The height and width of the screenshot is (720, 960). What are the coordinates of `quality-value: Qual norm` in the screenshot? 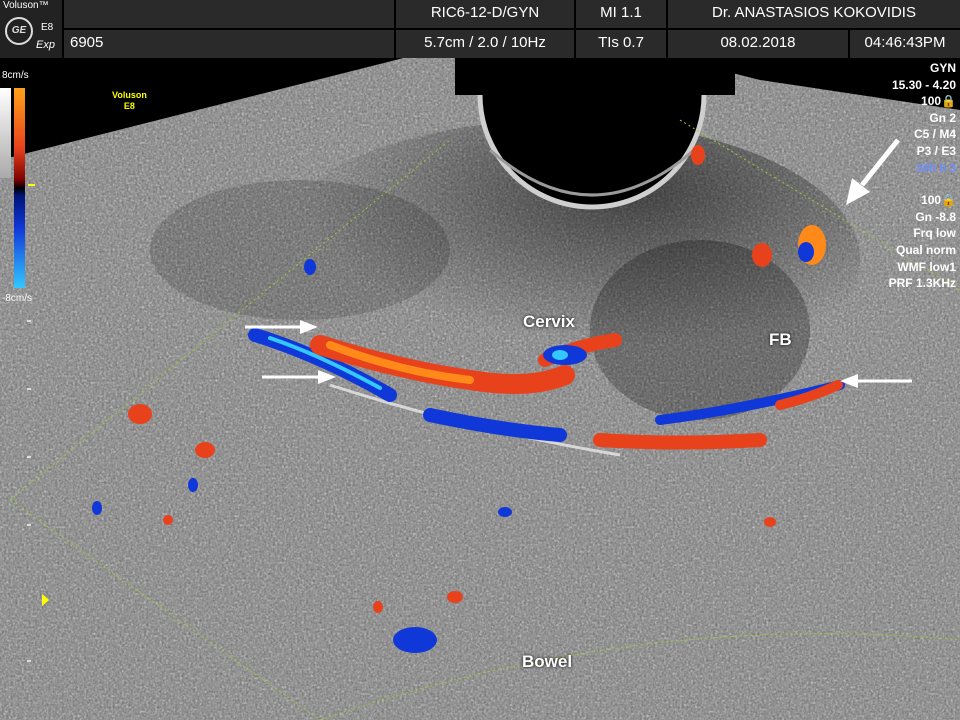 It's located at (925, 249).